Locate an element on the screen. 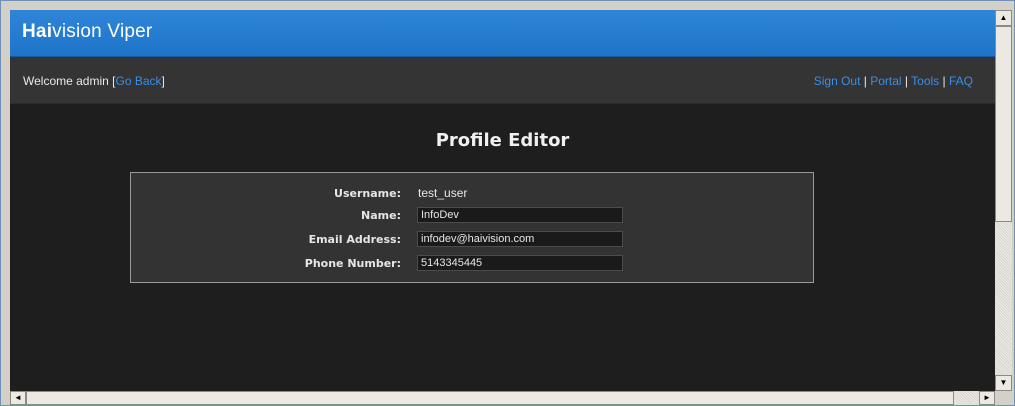 Image resolution: width=1015 pixels, height=406 pixels. name-field: InfoDev is located at coordinates (520, 215).